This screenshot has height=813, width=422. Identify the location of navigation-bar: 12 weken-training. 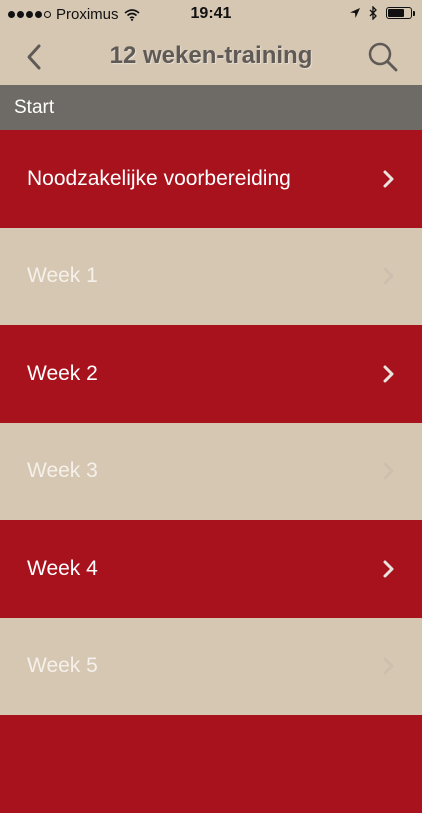
(211, 57).